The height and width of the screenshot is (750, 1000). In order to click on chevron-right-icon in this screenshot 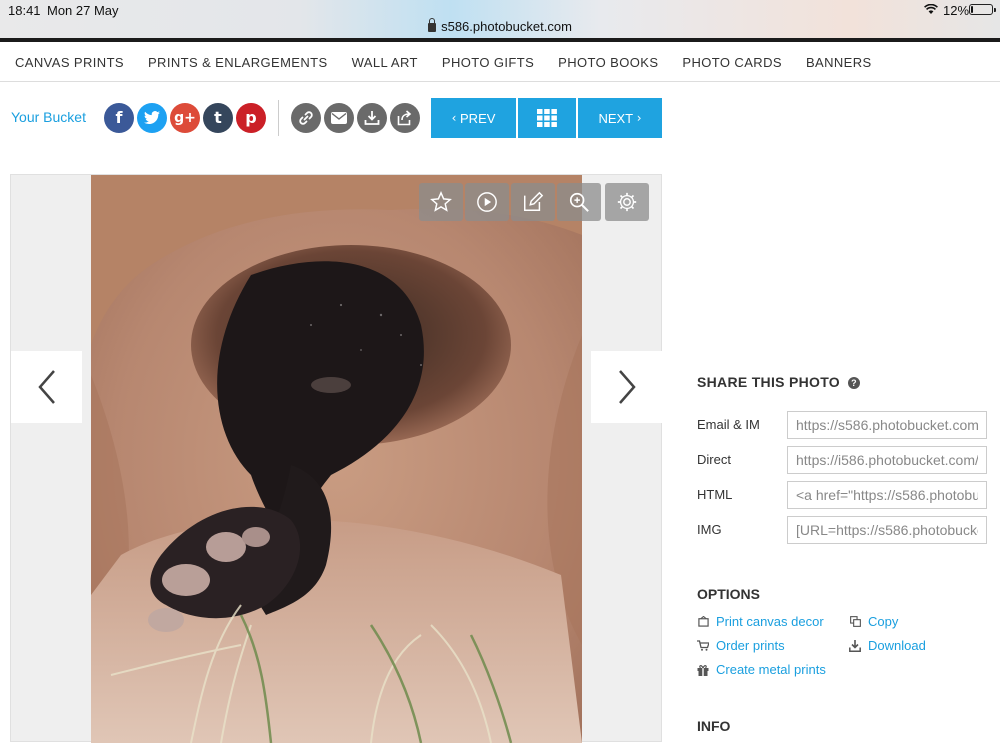, I will do `click(627, 387)`.